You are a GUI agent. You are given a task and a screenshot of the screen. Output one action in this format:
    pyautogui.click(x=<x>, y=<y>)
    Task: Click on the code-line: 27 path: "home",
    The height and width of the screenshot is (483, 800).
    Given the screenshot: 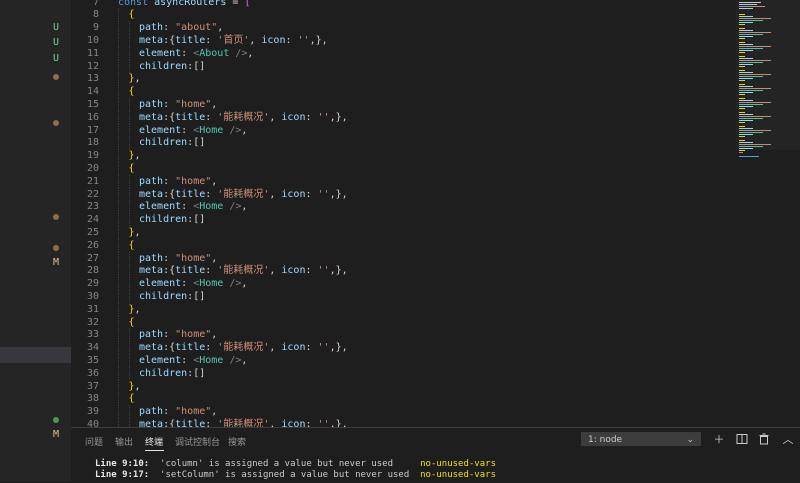 What is the action you would take?
    pyautogui.click(x=403, y=258)
    